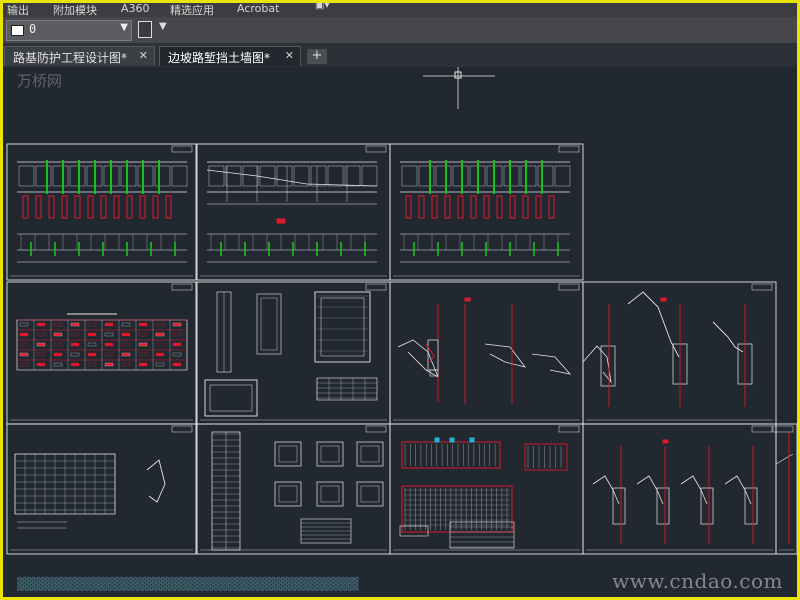  I want to click on document-tab-bar: 路基防护工程设计图* ✕ 边坡路堑挡土墙图* ✕ +, so click(400, 55).